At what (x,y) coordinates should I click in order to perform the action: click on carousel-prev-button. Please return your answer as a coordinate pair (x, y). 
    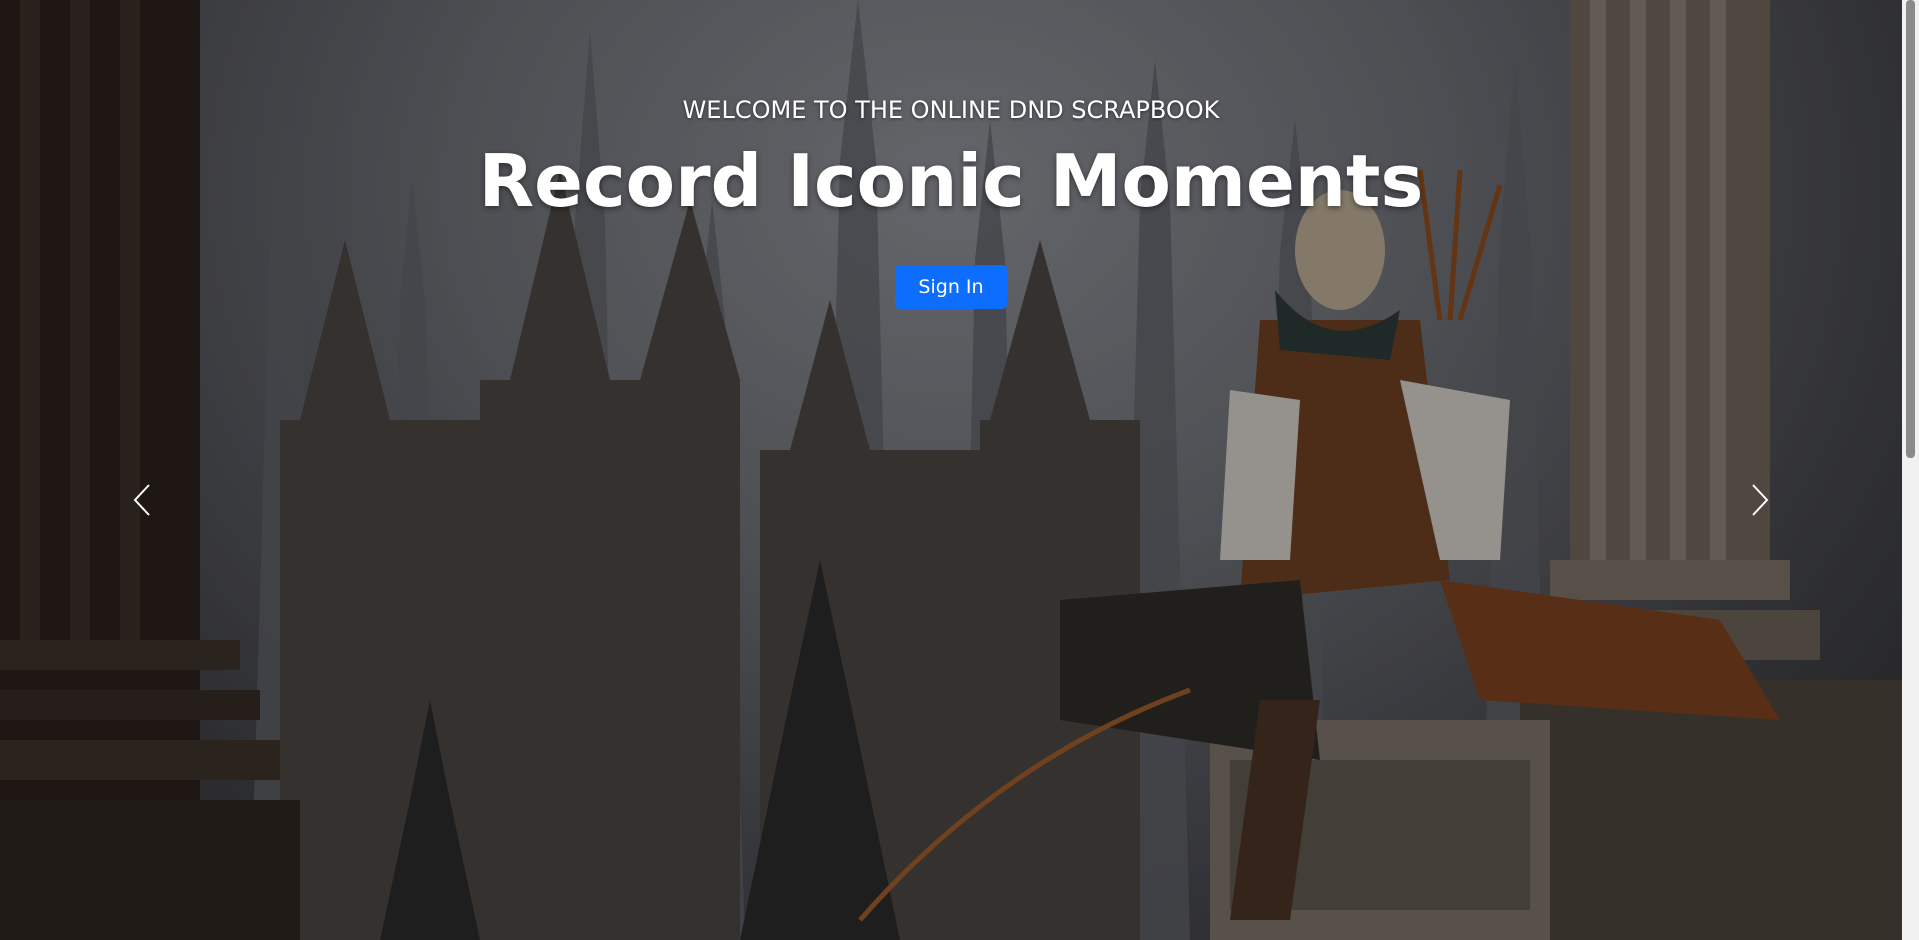
    Looking at the image, I should click on (142, 500).